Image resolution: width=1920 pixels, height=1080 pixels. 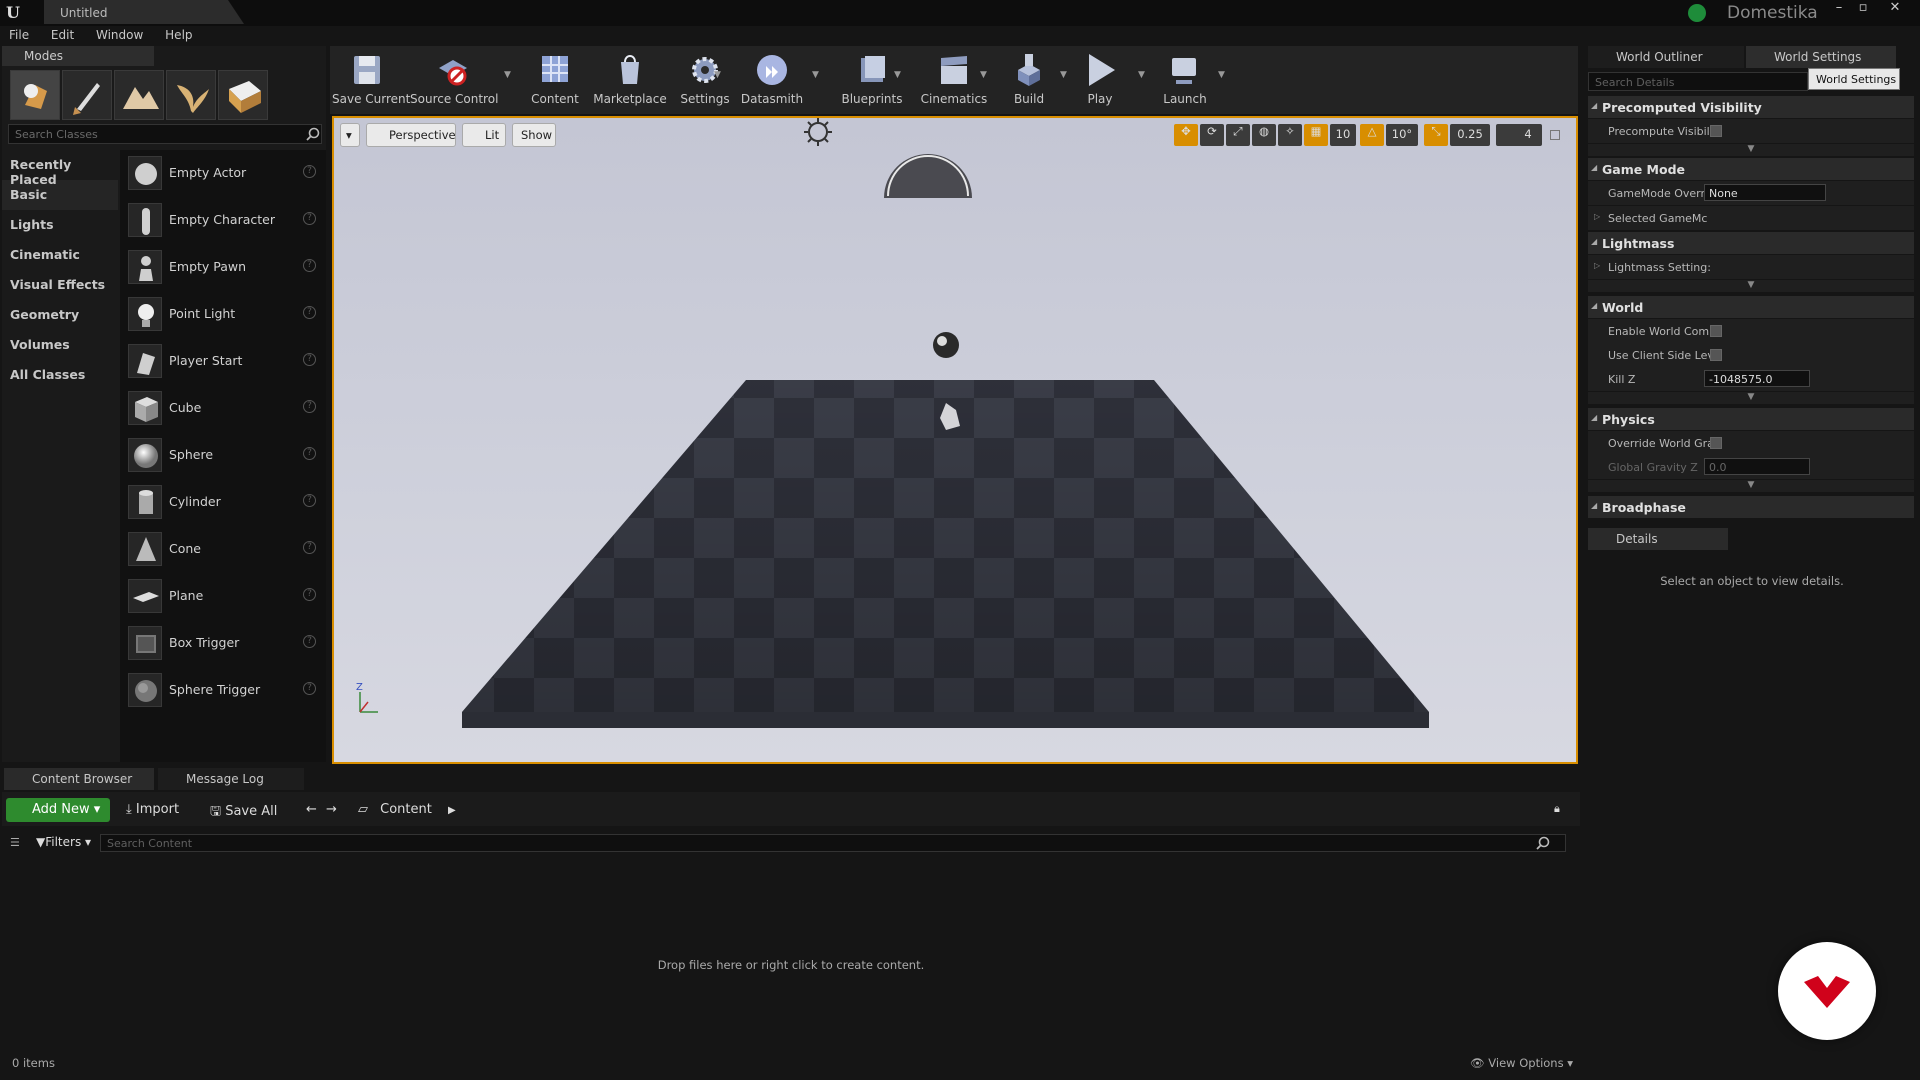 I want to click on scale-snap-icon: ⤡, so click(x=1436, y=135).